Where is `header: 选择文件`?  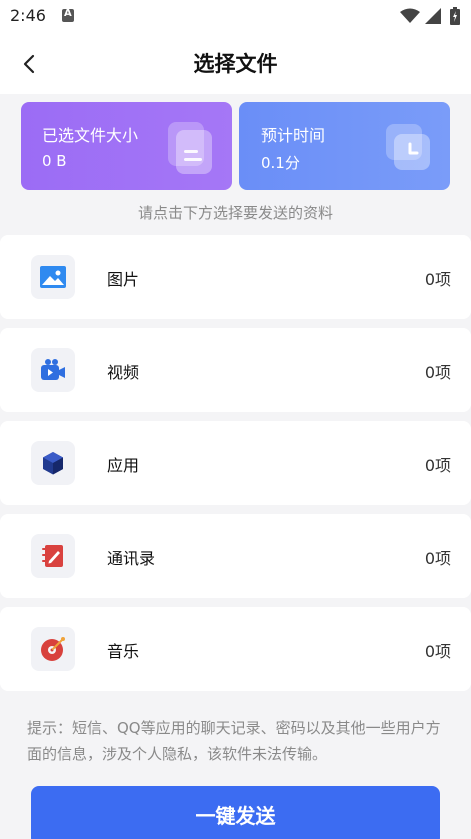
header: 选择文件 is located at coordinates (235, 63).